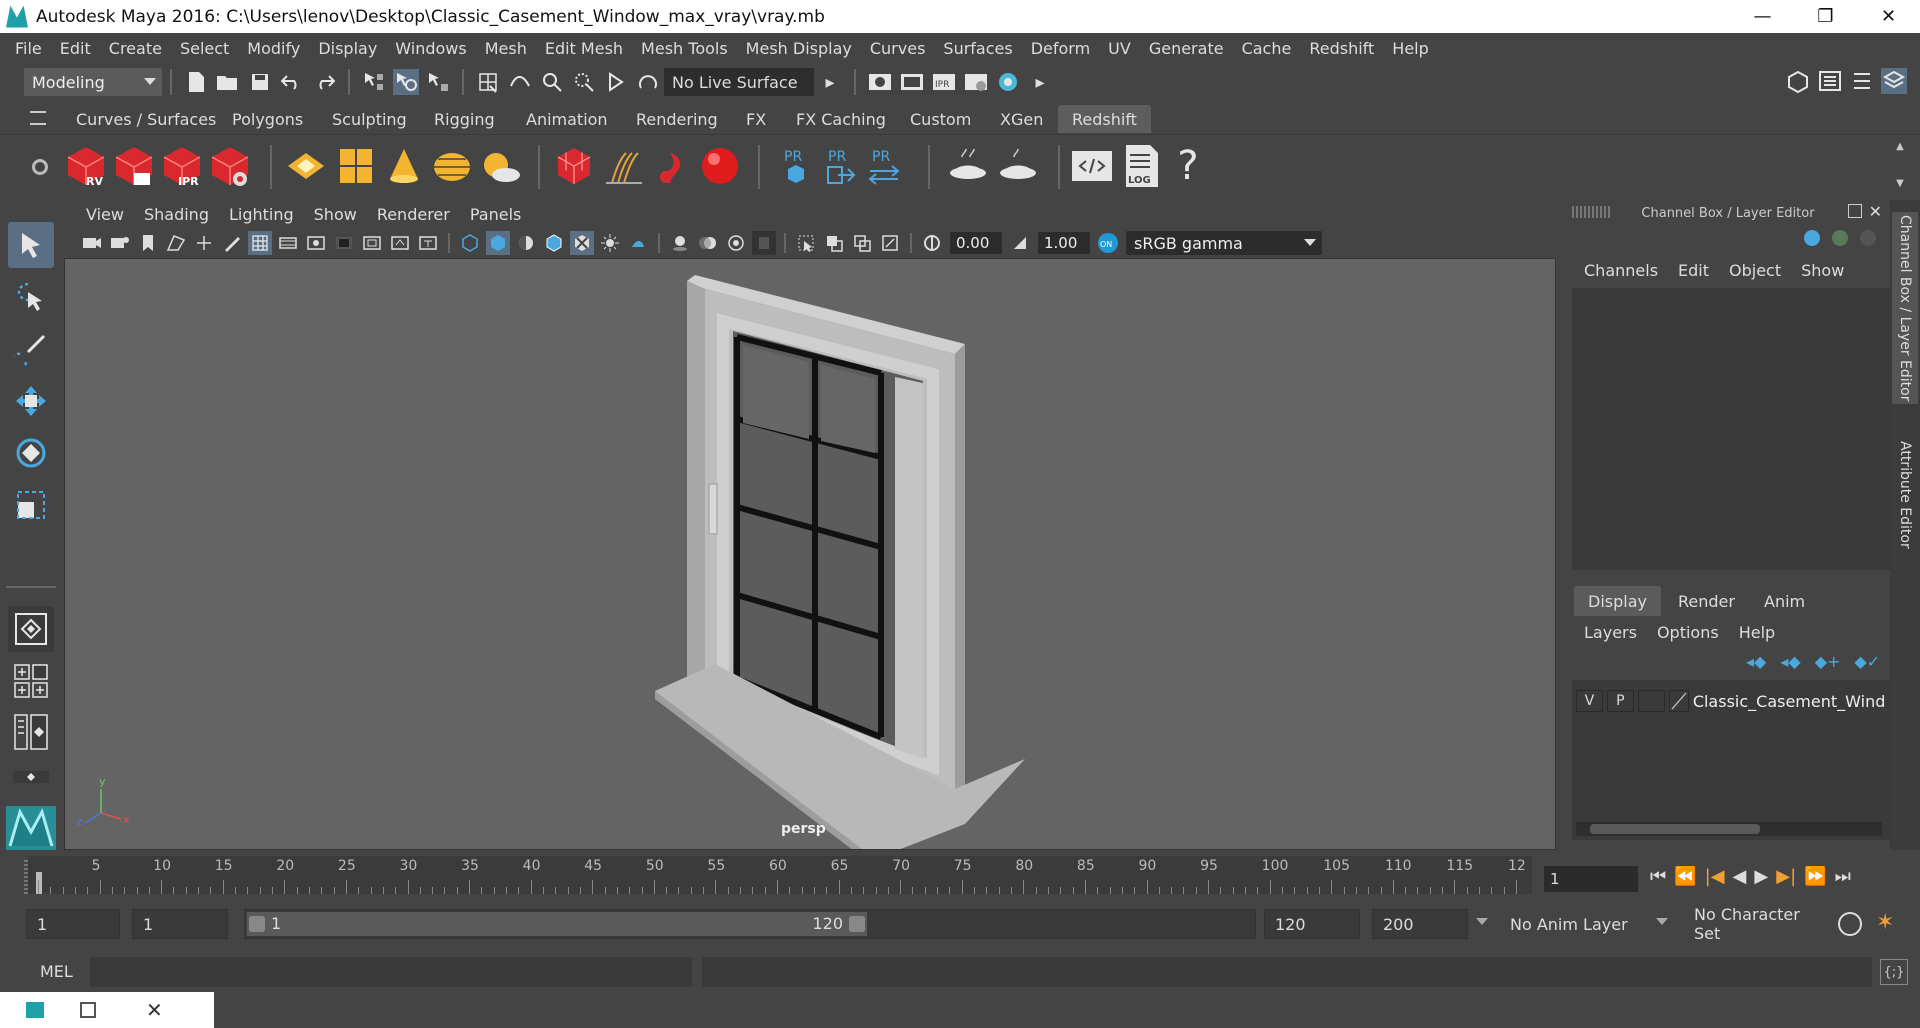 This screenshot has height=1028, width=1920. I want to click on menu-modify: Modify, so click(273, 48).